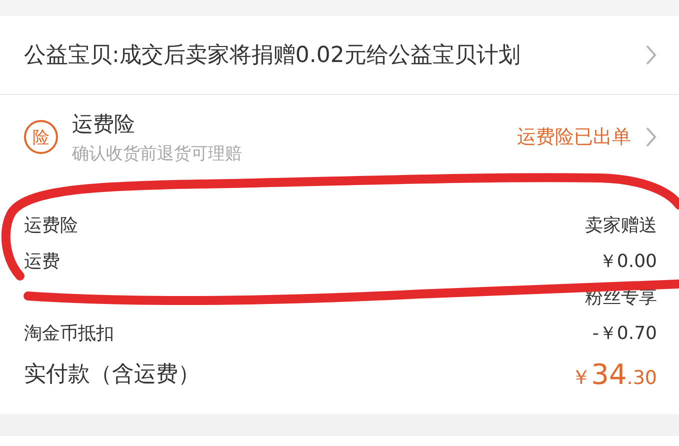  Describe the element at coordinates (272, 56) in the screenshot. I see `charity-notice: 公益宝贝:成交后卖家将捐赠0.02元给公益宝贝计划` at that location.